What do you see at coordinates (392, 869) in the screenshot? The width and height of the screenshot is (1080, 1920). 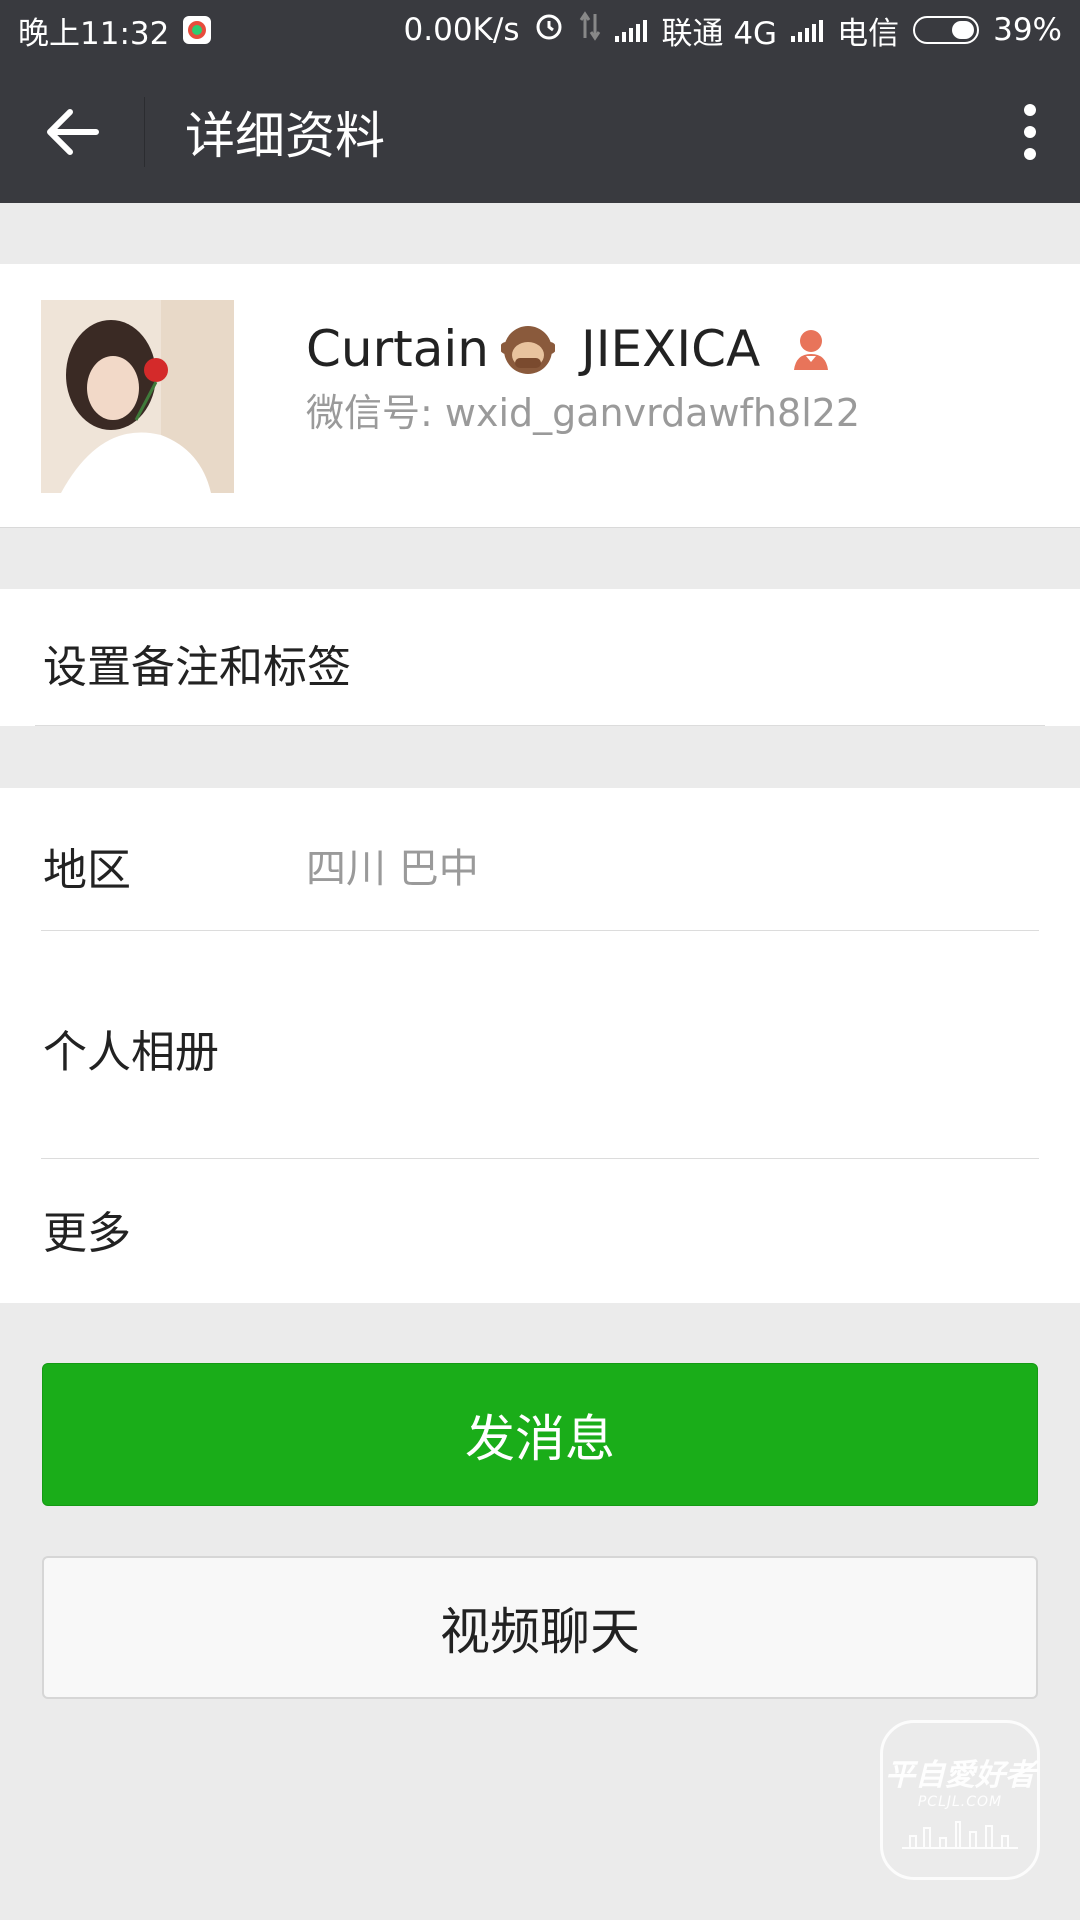 I see `region-value: 四川 巴中` at bounding box center [392, 869].